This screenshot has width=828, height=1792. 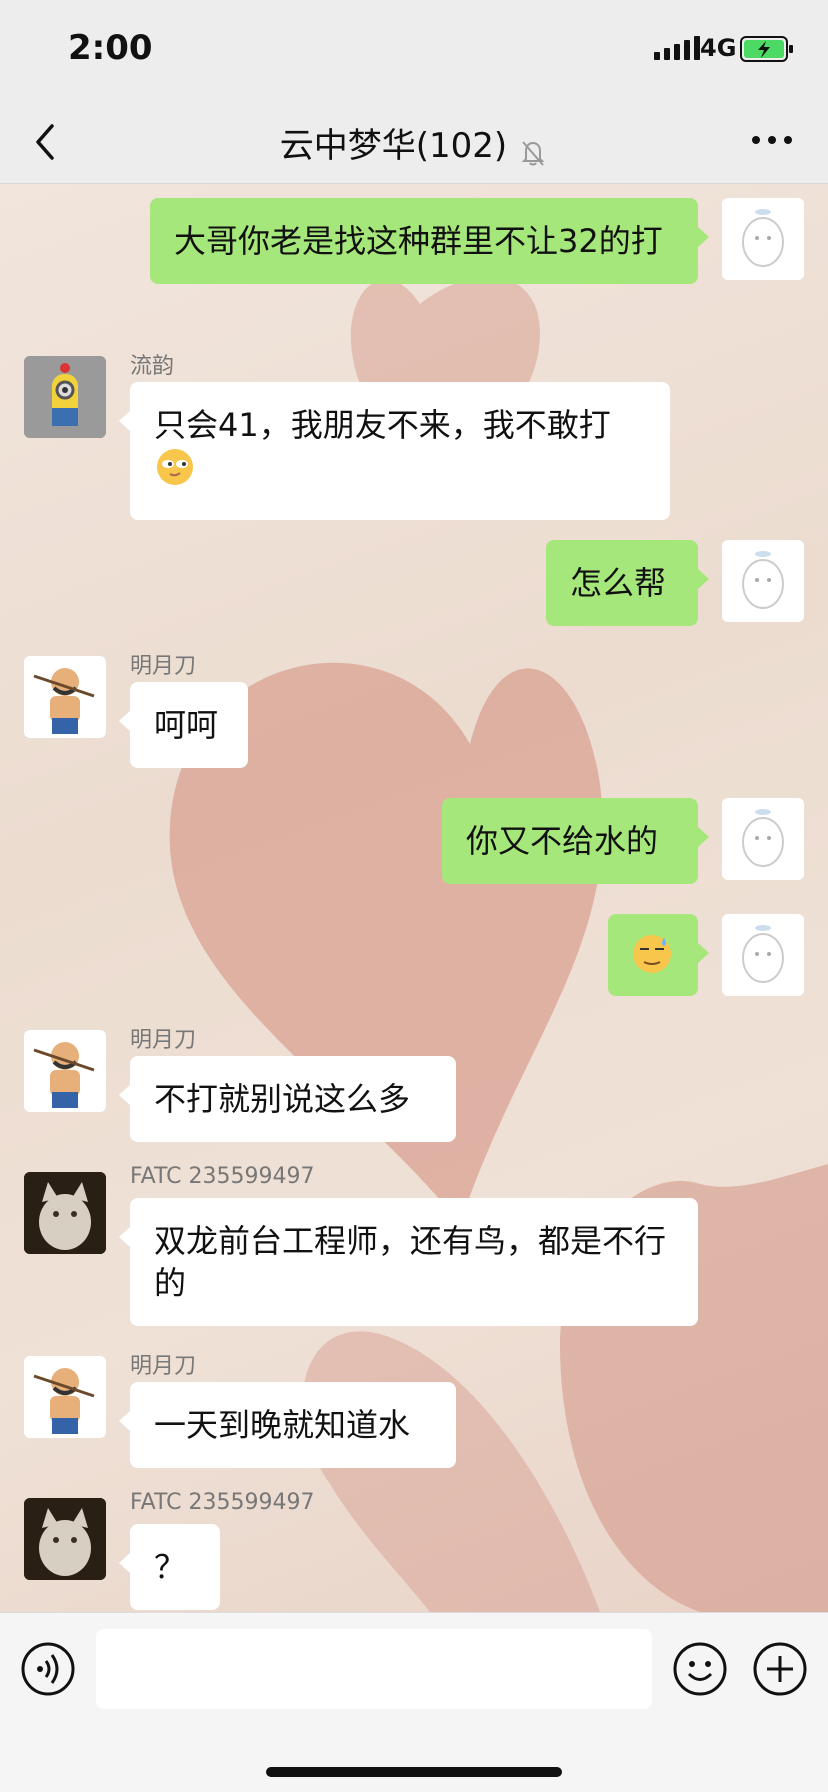 I want to click on chat-title-wrap: 云中梦华(102), so click(x=414, y=143).